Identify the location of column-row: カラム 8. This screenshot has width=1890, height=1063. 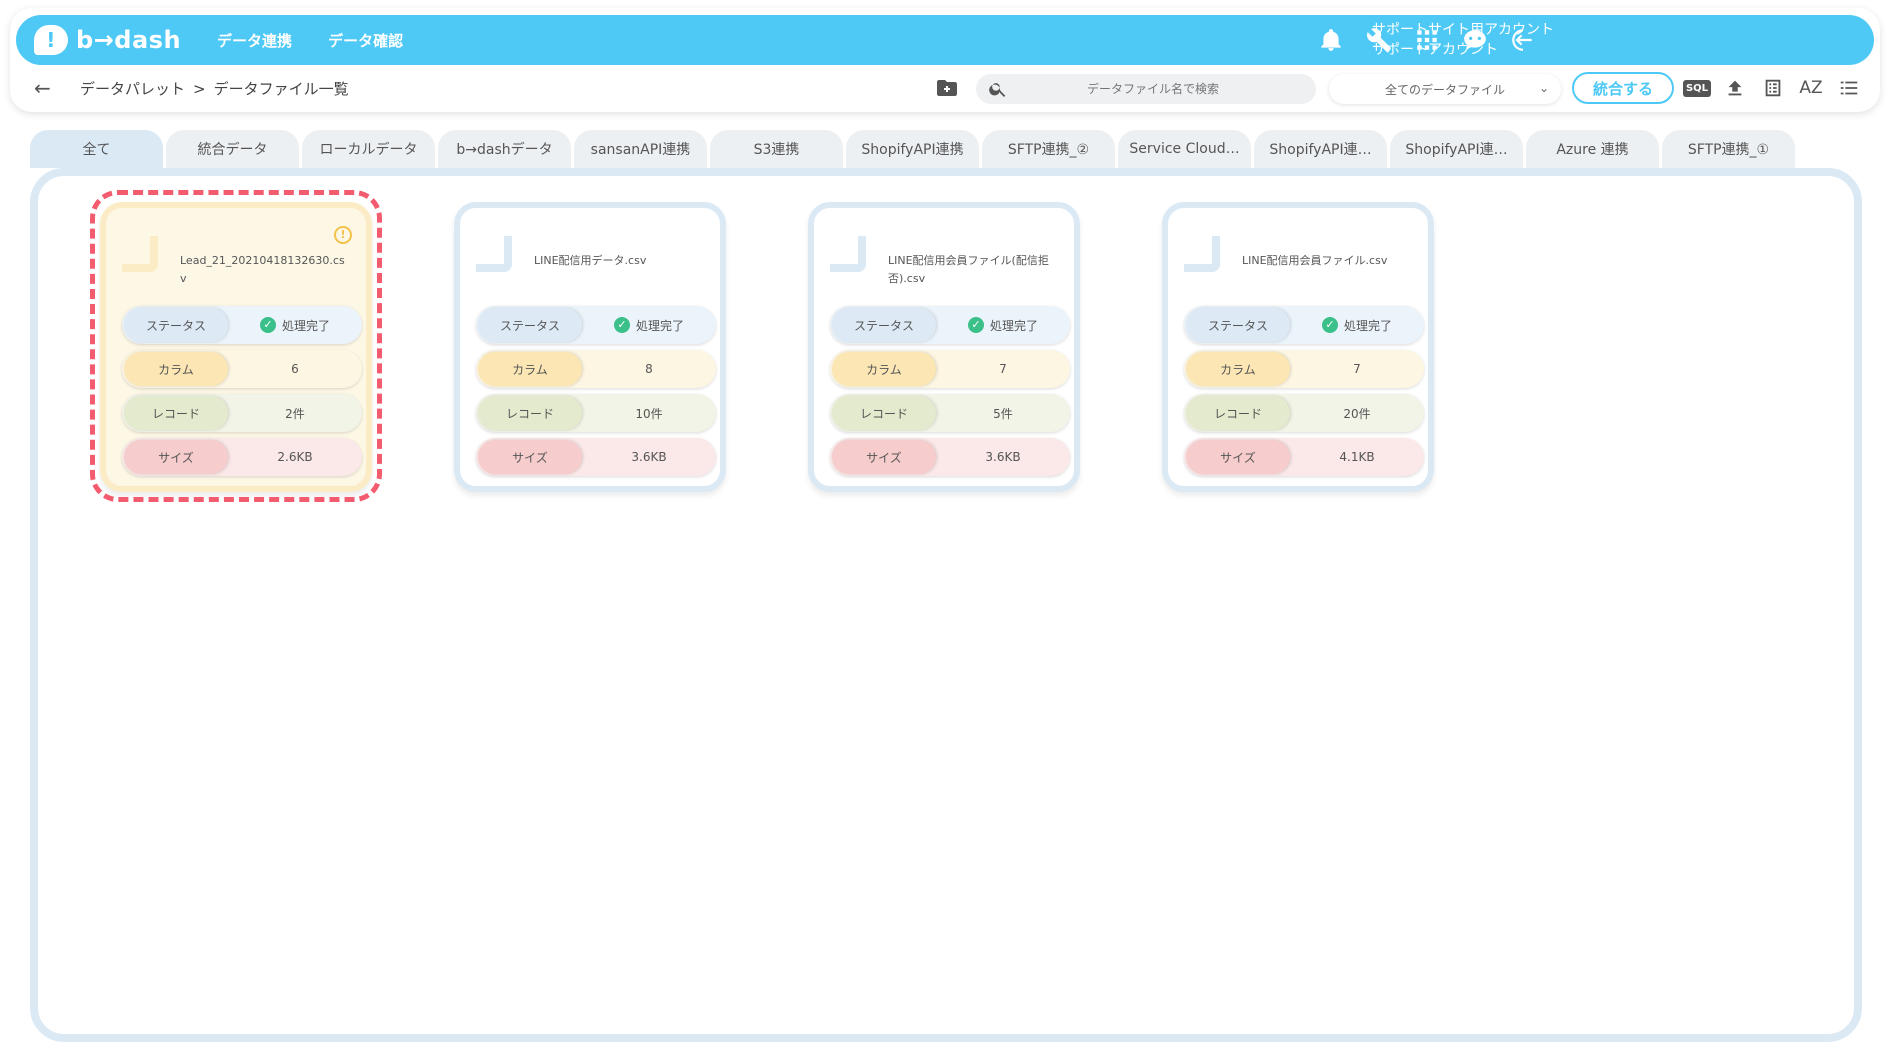
(596, 369).